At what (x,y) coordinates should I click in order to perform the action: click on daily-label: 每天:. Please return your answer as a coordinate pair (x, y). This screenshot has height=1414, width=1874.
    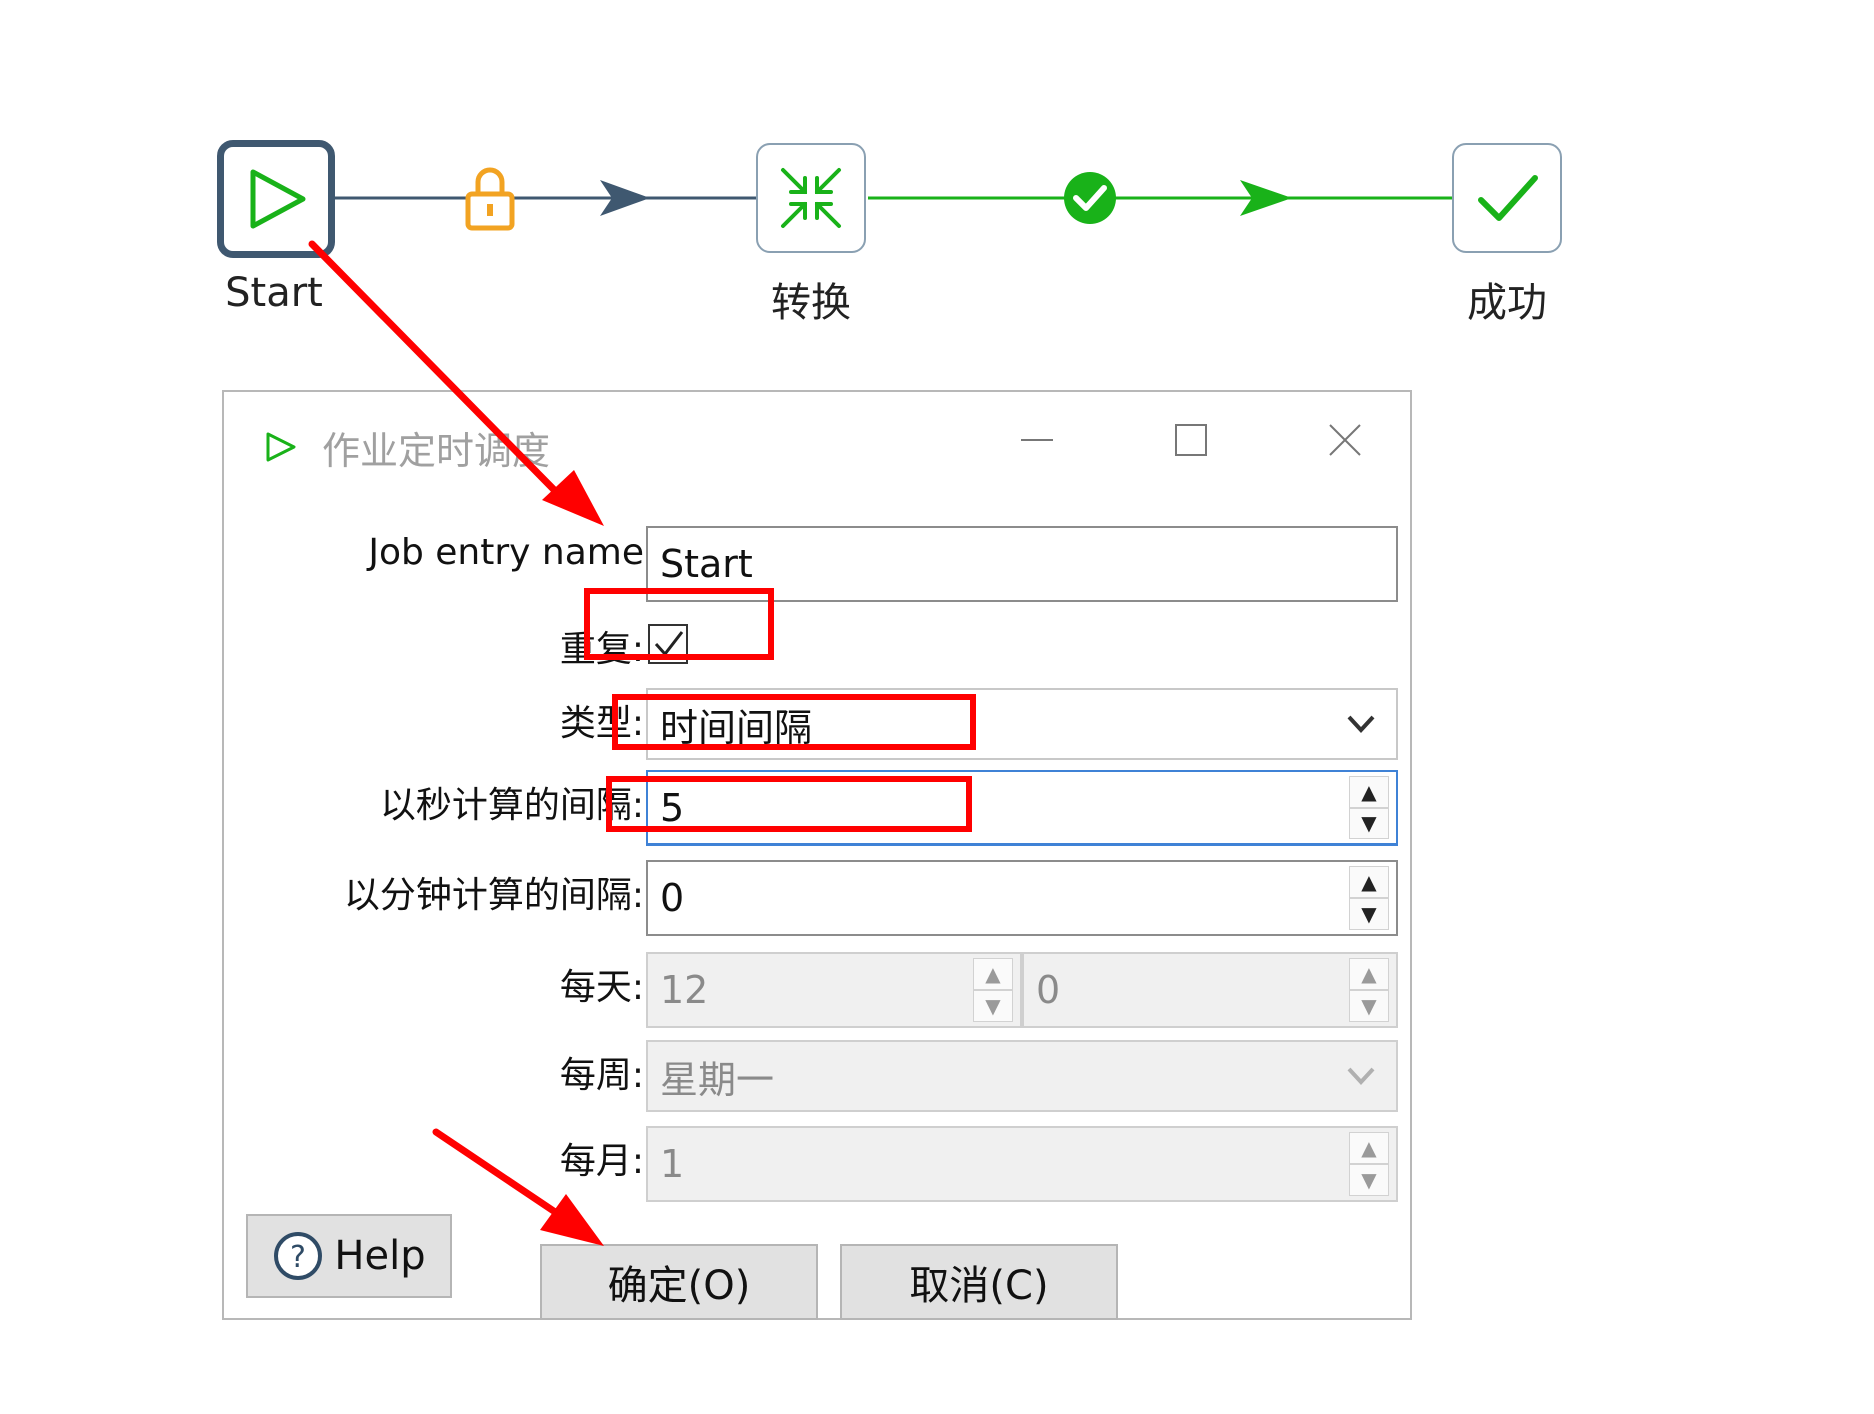
    Looking at the image, I should click on (601, 987).